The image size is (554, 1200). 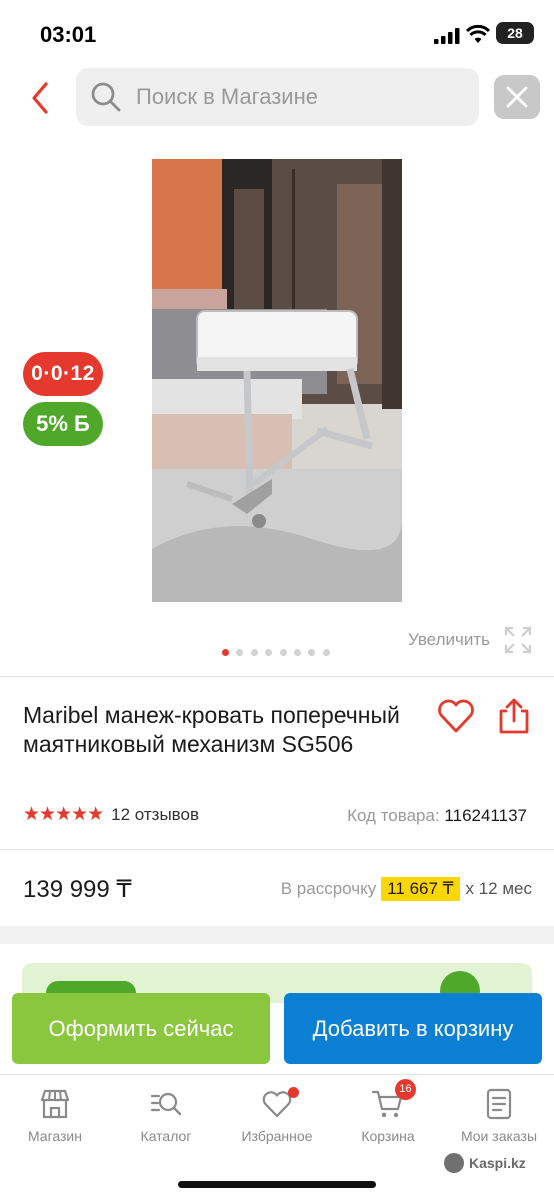 I want to click on store-icon, so click(x=55, y=1104).